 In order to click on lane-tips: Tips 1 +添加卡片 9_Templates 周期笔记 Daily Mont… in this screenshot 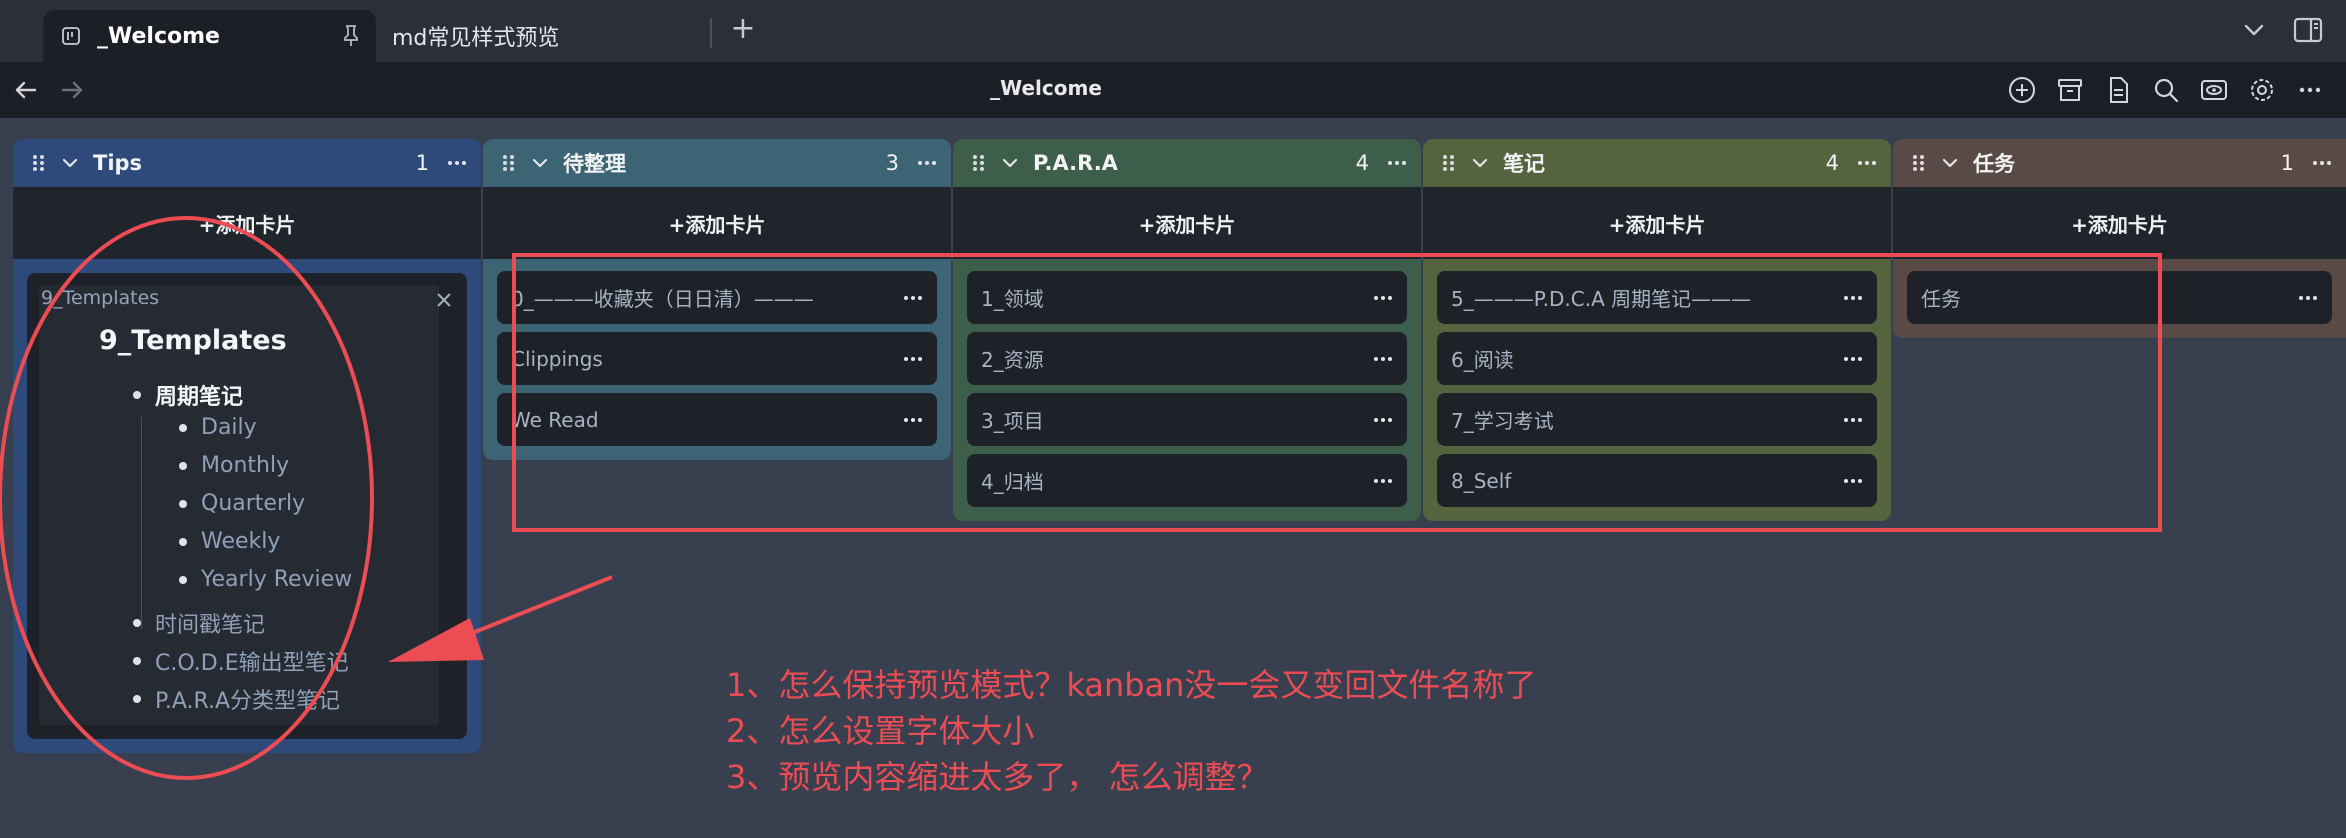, I will do `click(247, 446)`.